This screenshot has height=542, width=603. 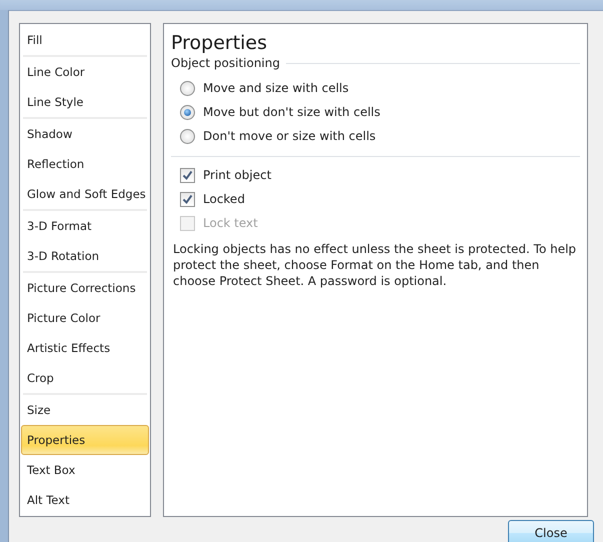 What do you see at coordinates (230, 223) in the screenshot?
I see `checkbox-label: Lock text` at bounding box center [230, 223].